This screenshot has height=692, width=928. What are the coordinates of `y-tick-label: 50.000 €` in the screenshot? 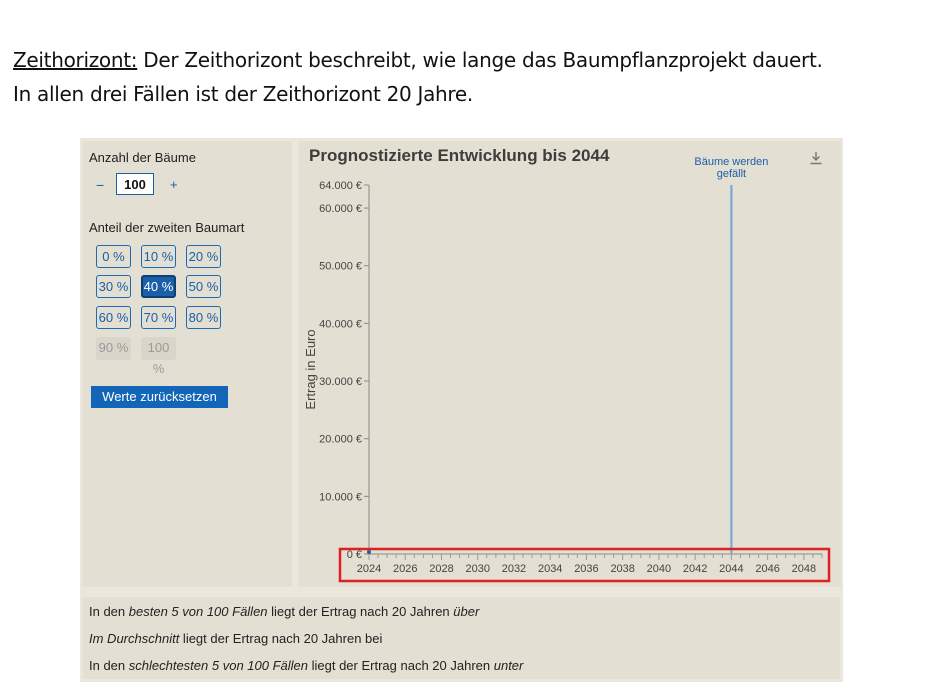 It's located at (340, 267).